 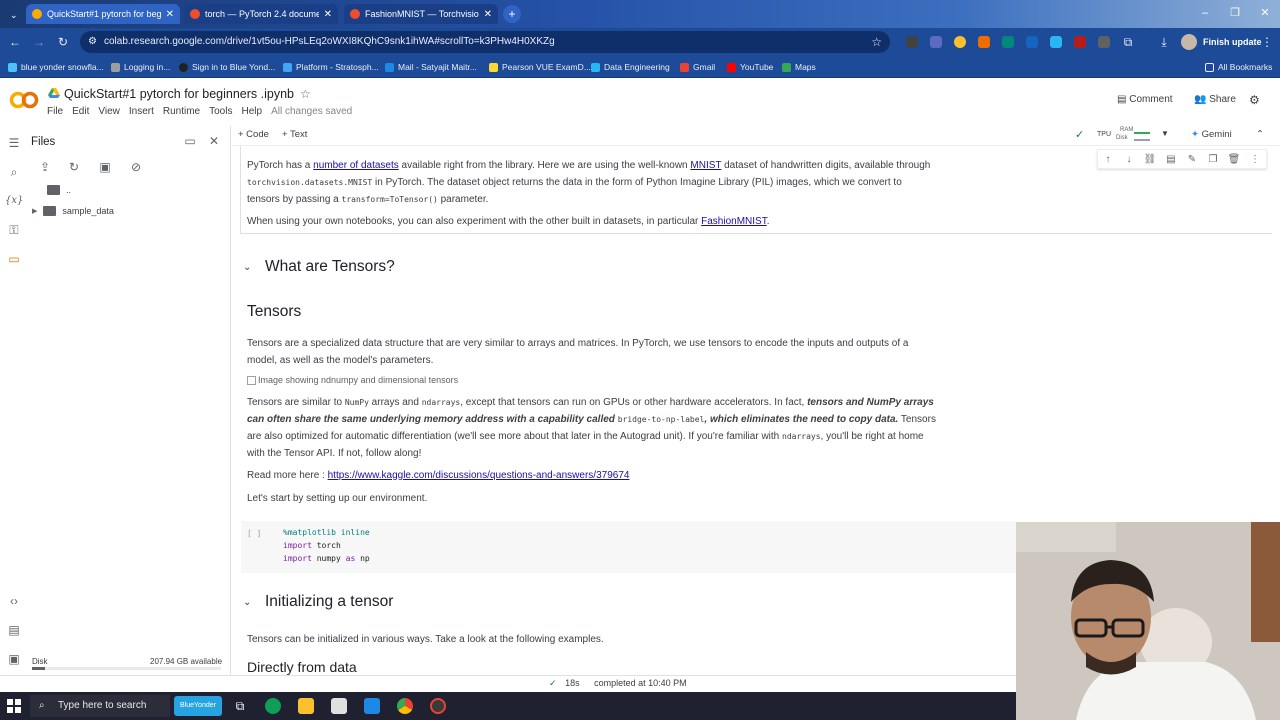 I want to click on forward-icon: →, so click(x=39, y=42).